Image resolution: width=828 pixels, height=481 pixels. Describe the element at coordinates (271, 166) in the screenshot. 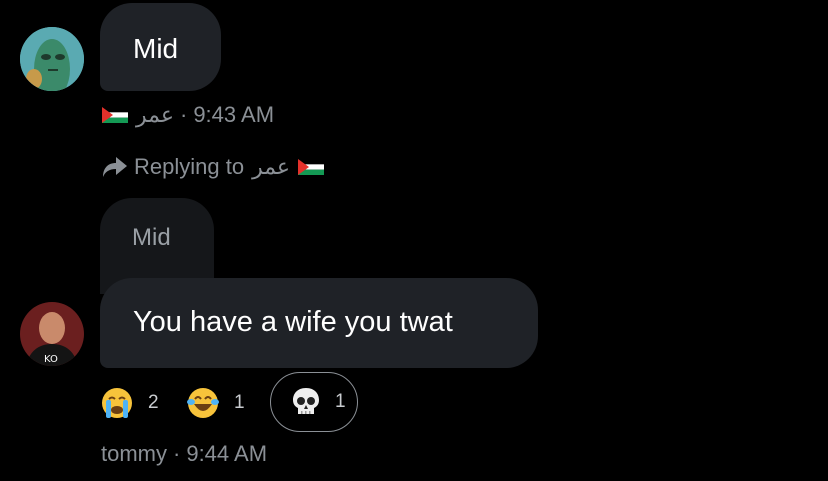

I see `replying-to-name: عمر` at that location.